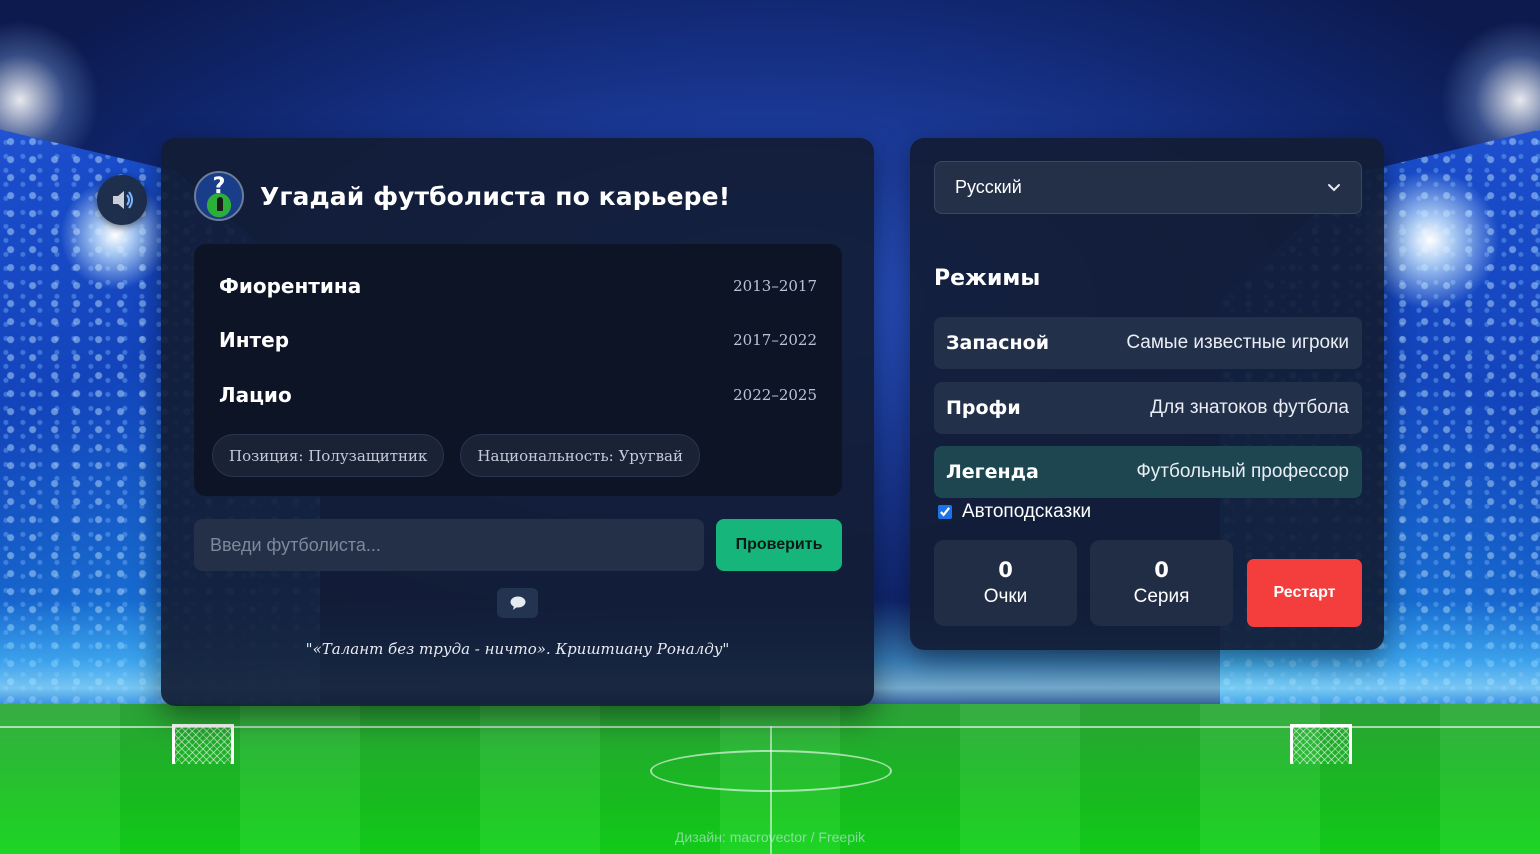 Image resolution: width=1540 pixels, height=854 pixels. What do you see at coordinates (1242, 471) in the screenshot?
I see `mode-description: Футбольный профессор` at bounding box center [1242, 471].